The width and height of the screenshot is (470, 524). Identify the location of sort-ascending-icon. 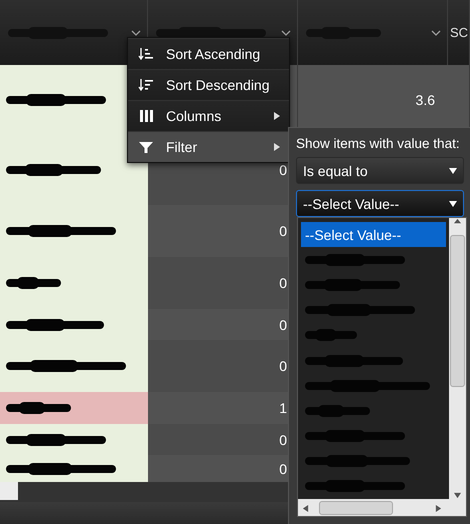
(146, 54).